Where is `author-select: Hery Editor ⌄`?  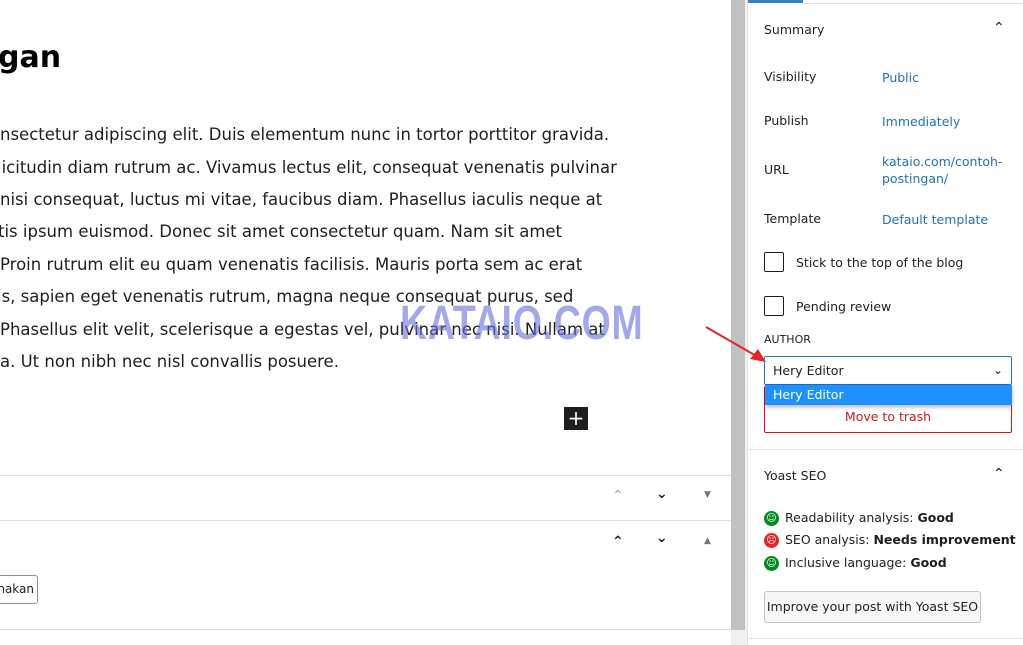 author-select: Hery Editor ⌄ is located at coordinates (888, 370).